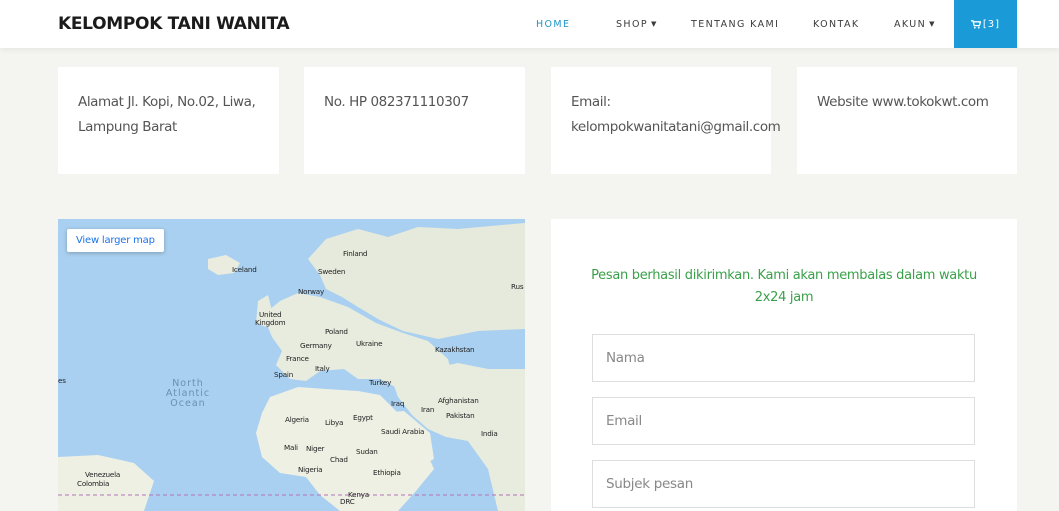  What do you see at coordinates (174, 24) in the screenshot?
I see `brand-logo: KELOMPOK TANI WANITA` at bounding box center [174, 24].